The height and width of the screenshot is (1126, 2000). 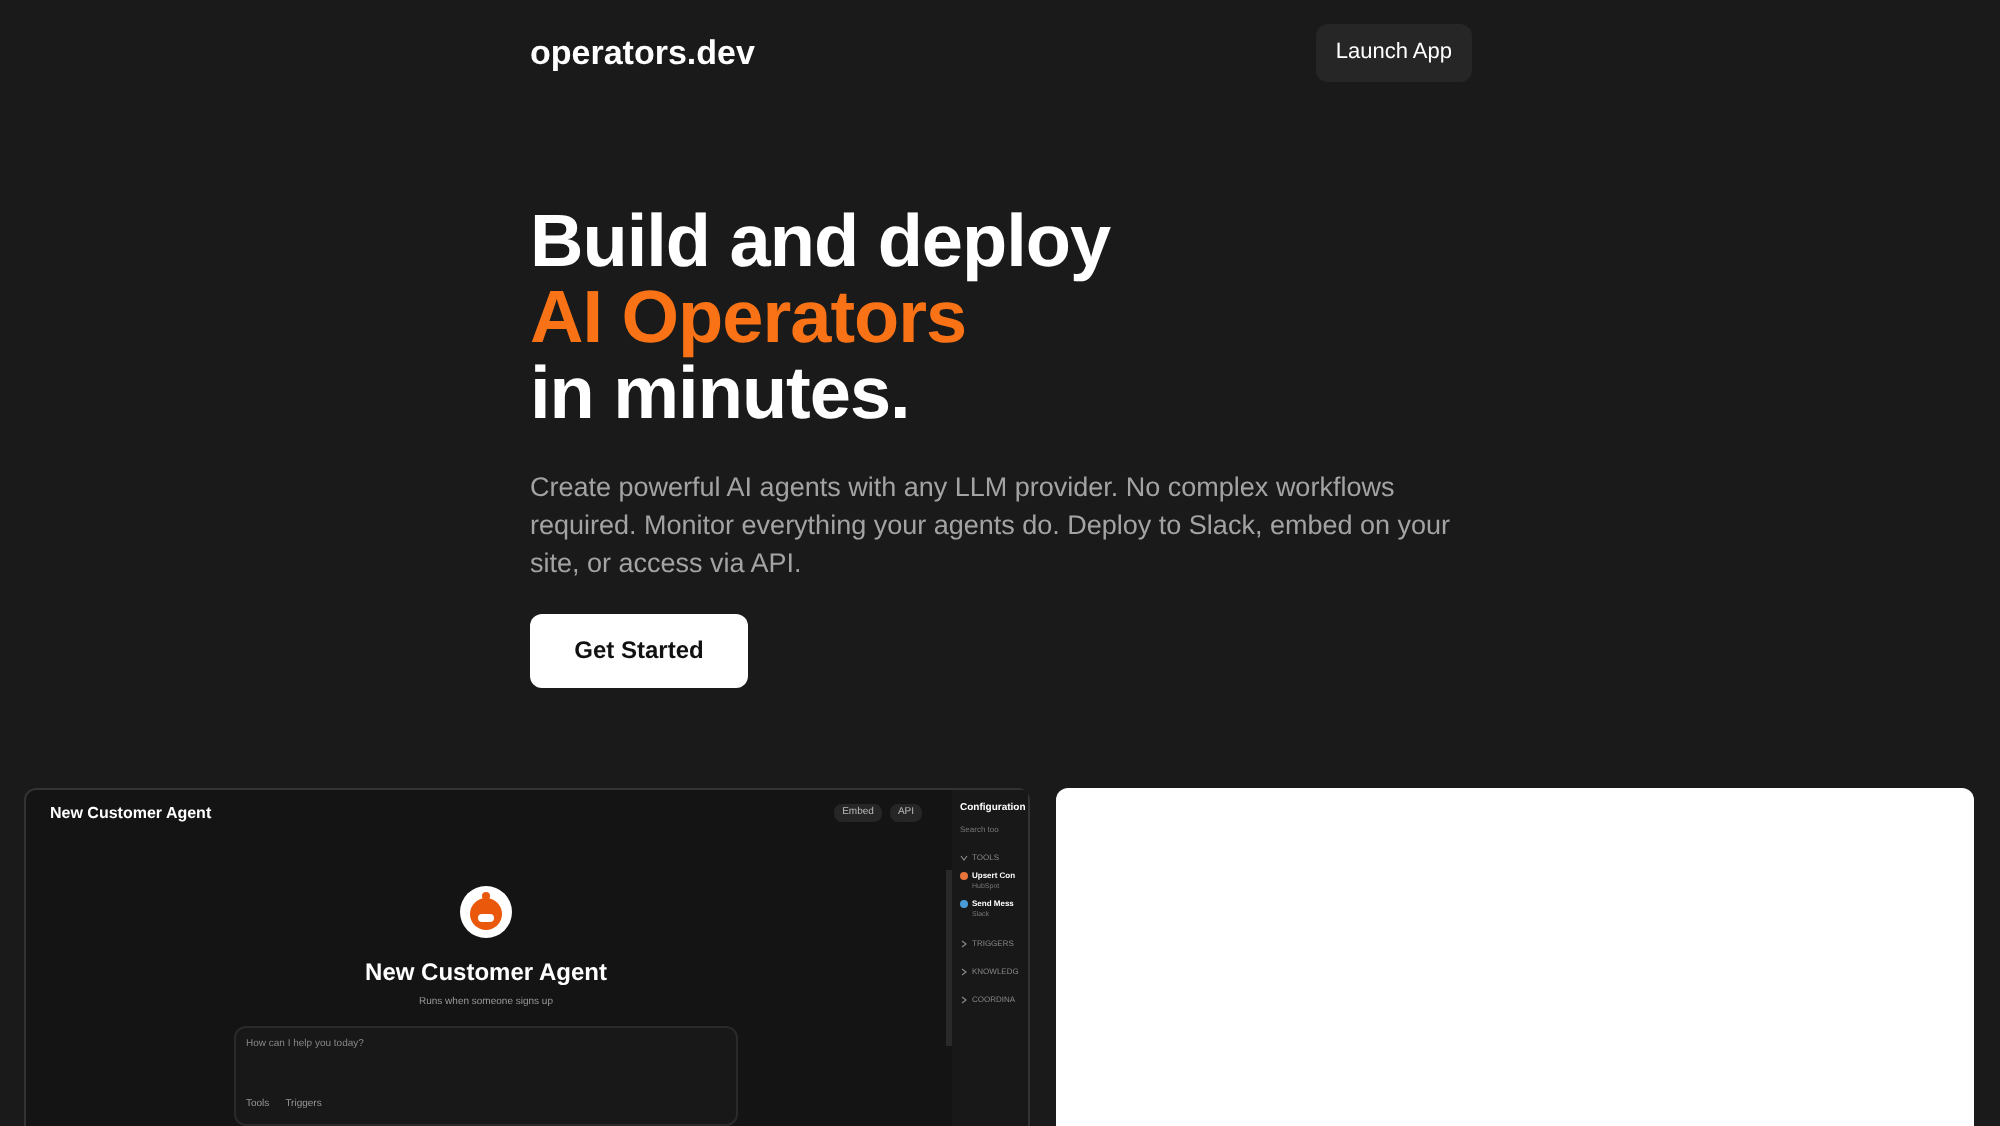 What do you see at coordinates (1393, 52) in the screenshot?
I see `launch-app-button: Launch App` at bounding box center [1393, 52].